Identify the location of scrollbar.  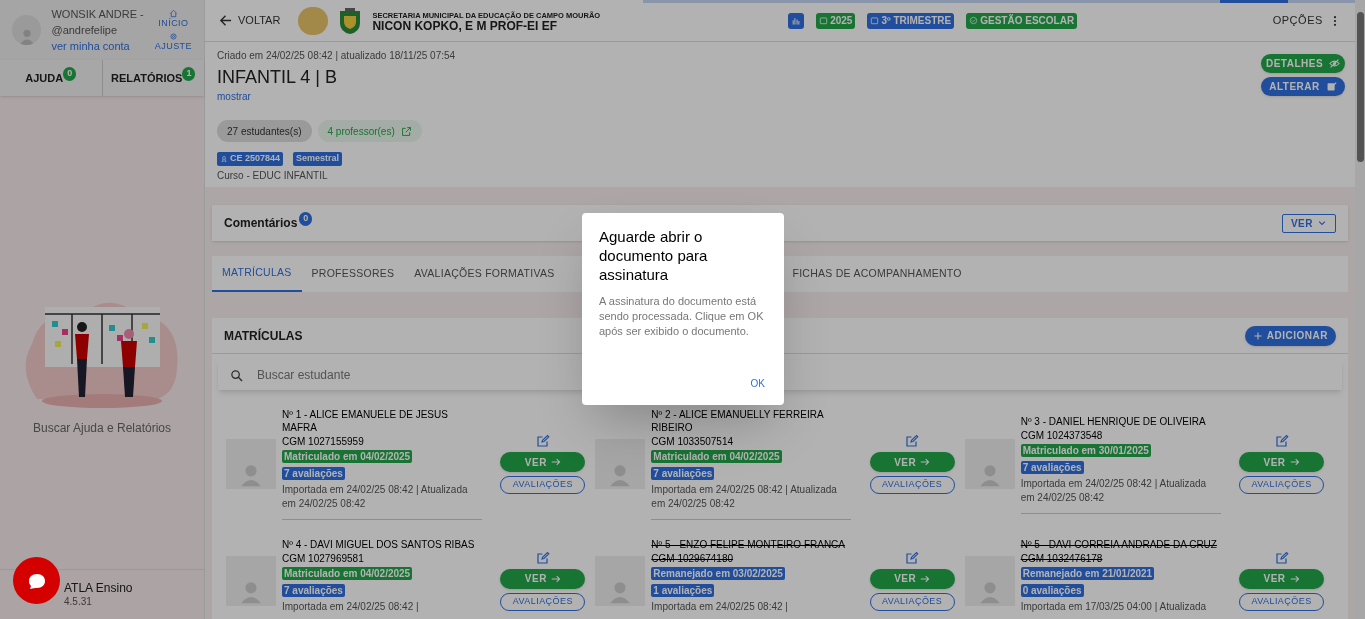
(1360, 309).